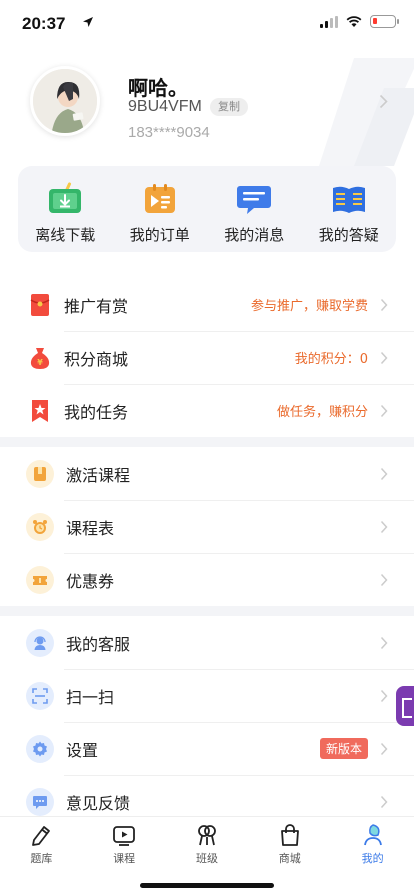 The width and height of the screenshot is (414, 896). What do you see at coordinates (40, 411) in the screenshot?
I see `star-bookmark-icon` at bounding box center [40, 411].